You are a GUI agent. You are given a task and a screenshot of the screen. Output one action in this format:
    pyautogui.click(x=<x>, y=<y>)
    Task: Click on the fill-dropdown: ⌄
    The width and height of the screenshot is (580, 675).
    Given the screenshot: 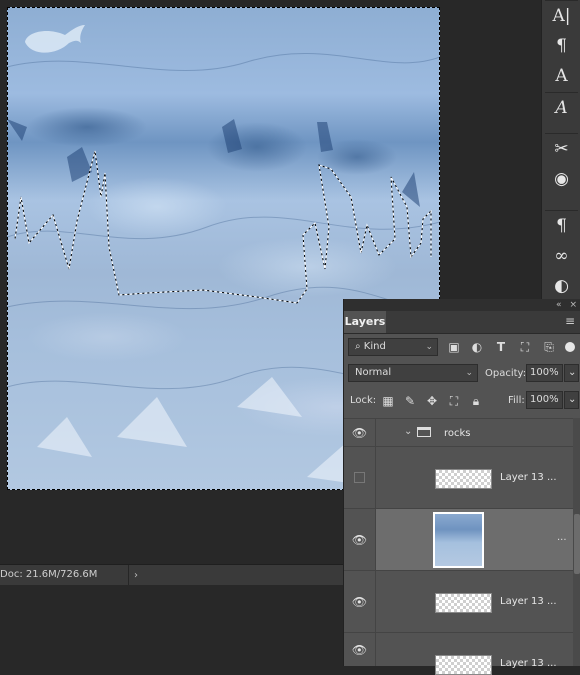 What is the action you would take?
    pyautogui.click(x=571, y=400)
    